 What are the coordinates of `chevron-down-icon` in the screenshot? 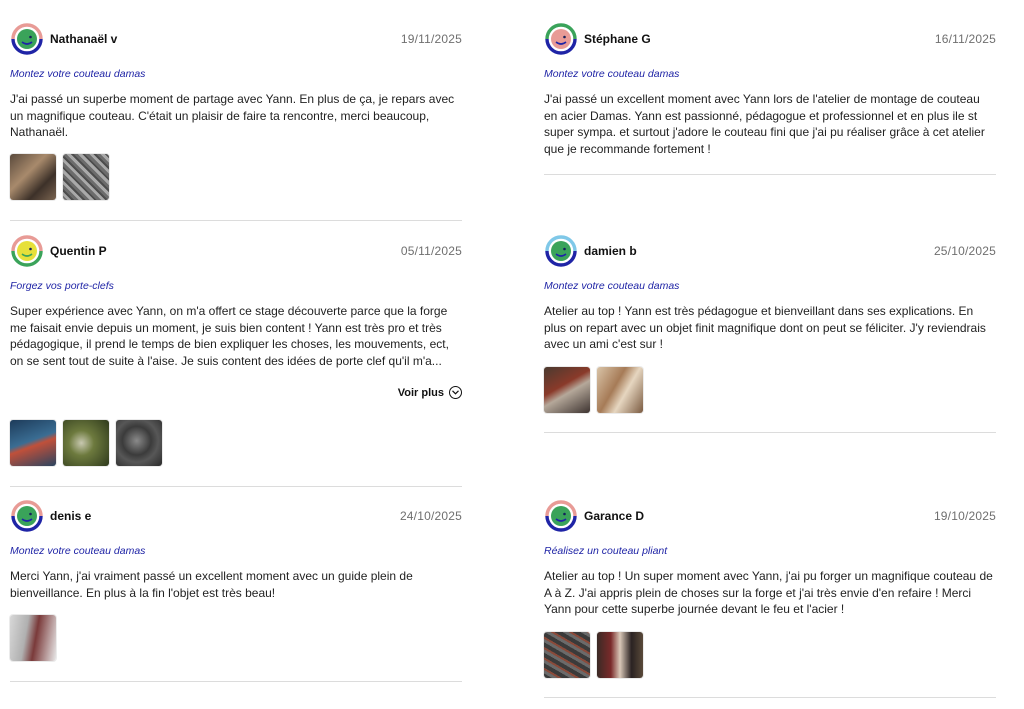 It's located at (455, 392).